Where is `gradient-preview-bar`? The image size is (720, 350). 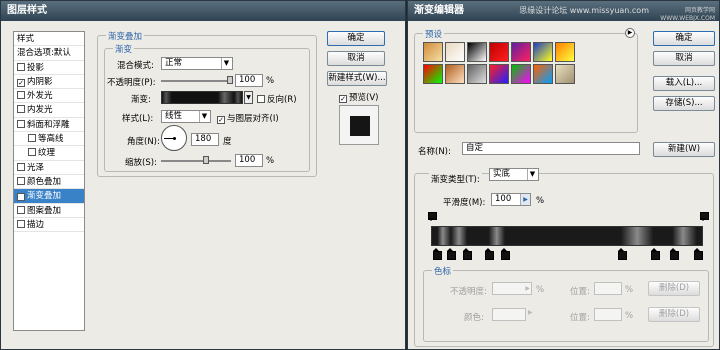 gradient-preview-bar is located at coordinates (567, 236).